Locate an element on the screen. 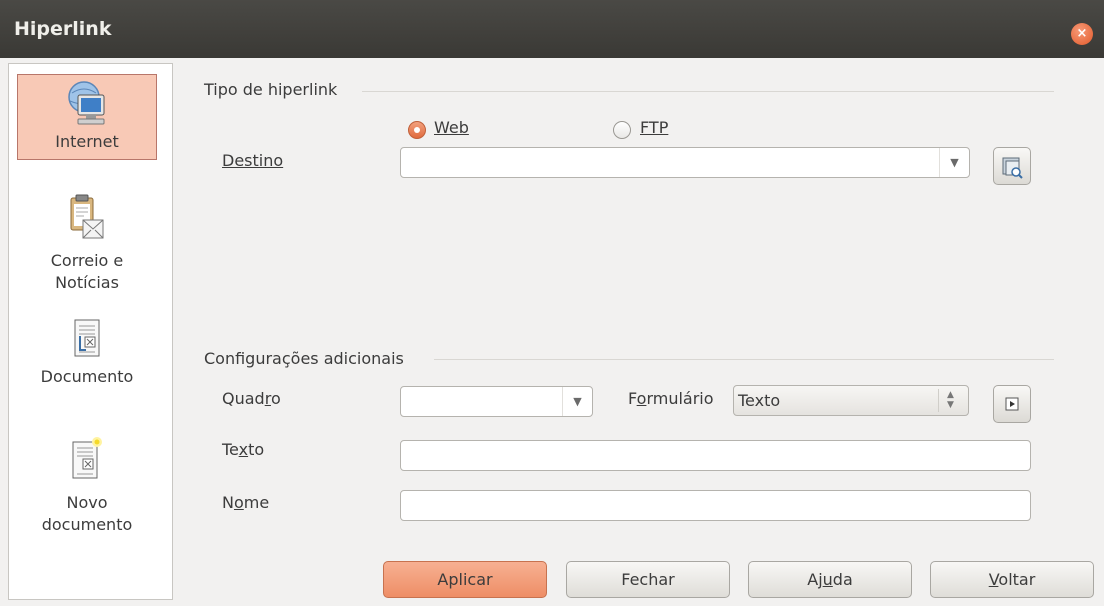 Image resolution: width=1104 pixels, height=606 pixels. close-icon: × is located at coordinates (1082, 33).